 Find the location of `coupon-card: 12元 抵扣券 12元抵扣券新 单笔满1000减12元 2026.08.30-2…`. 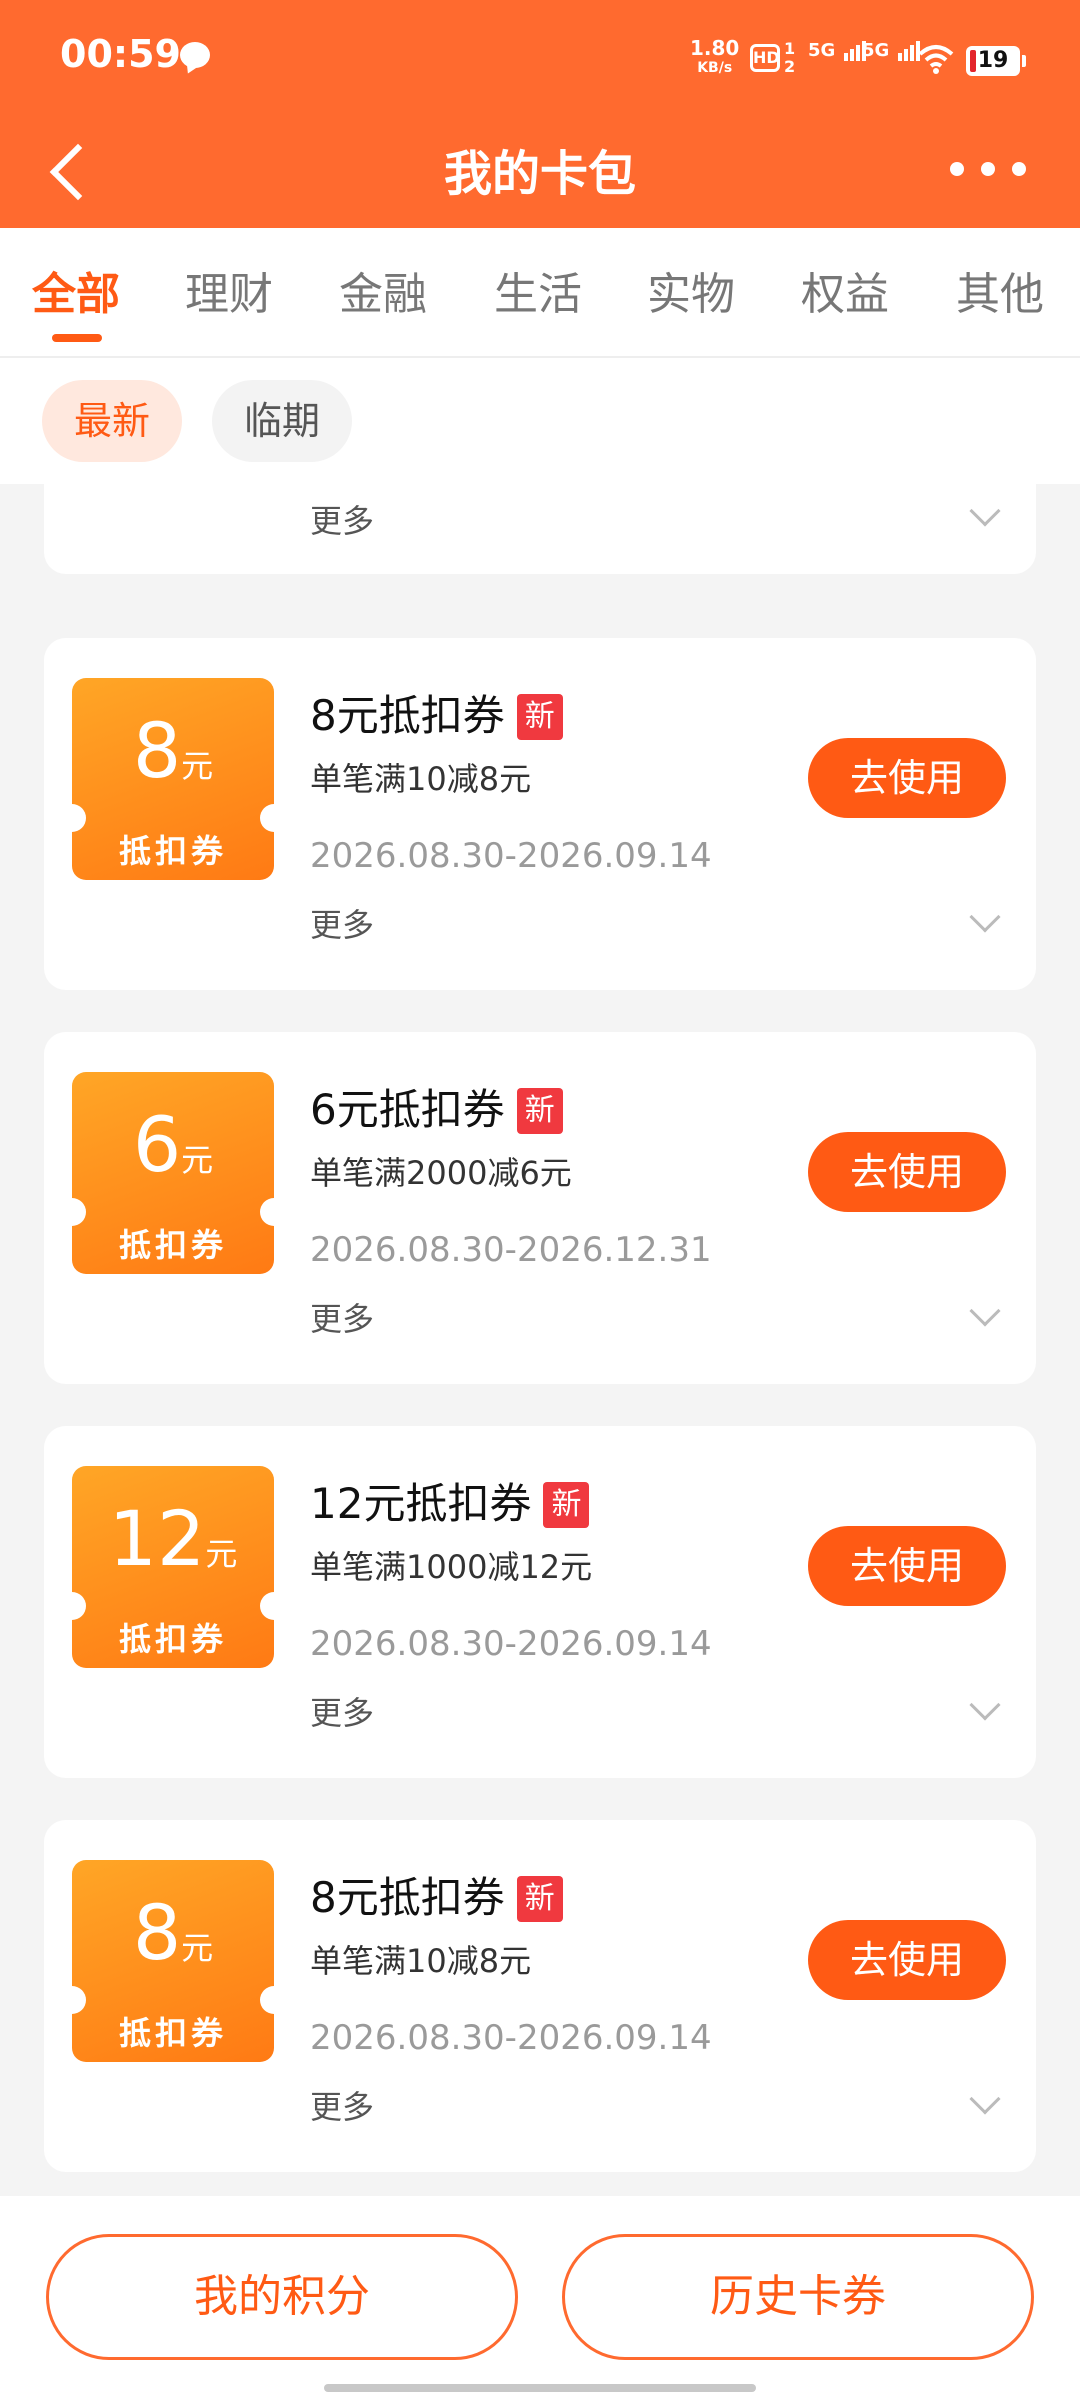

coupon-card: 12元 抵扣券 12元抵扣券新 单笔满1000减12元 2026.08.30-2… is located at coordinates (540, 1602).